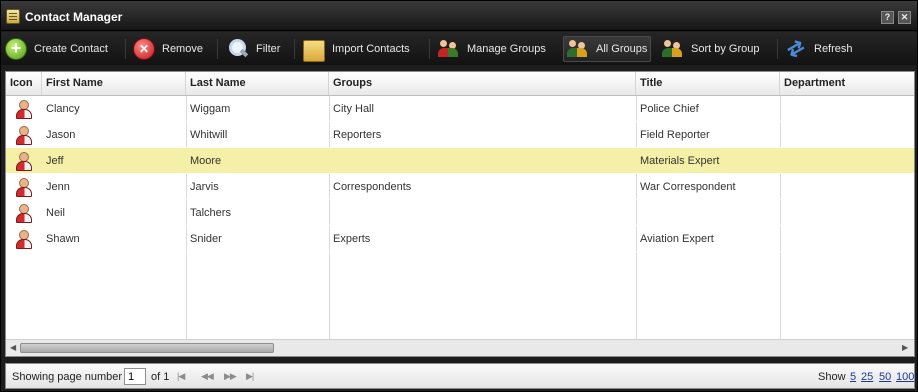  I want to click on refresh-icon, so click(796, 49).